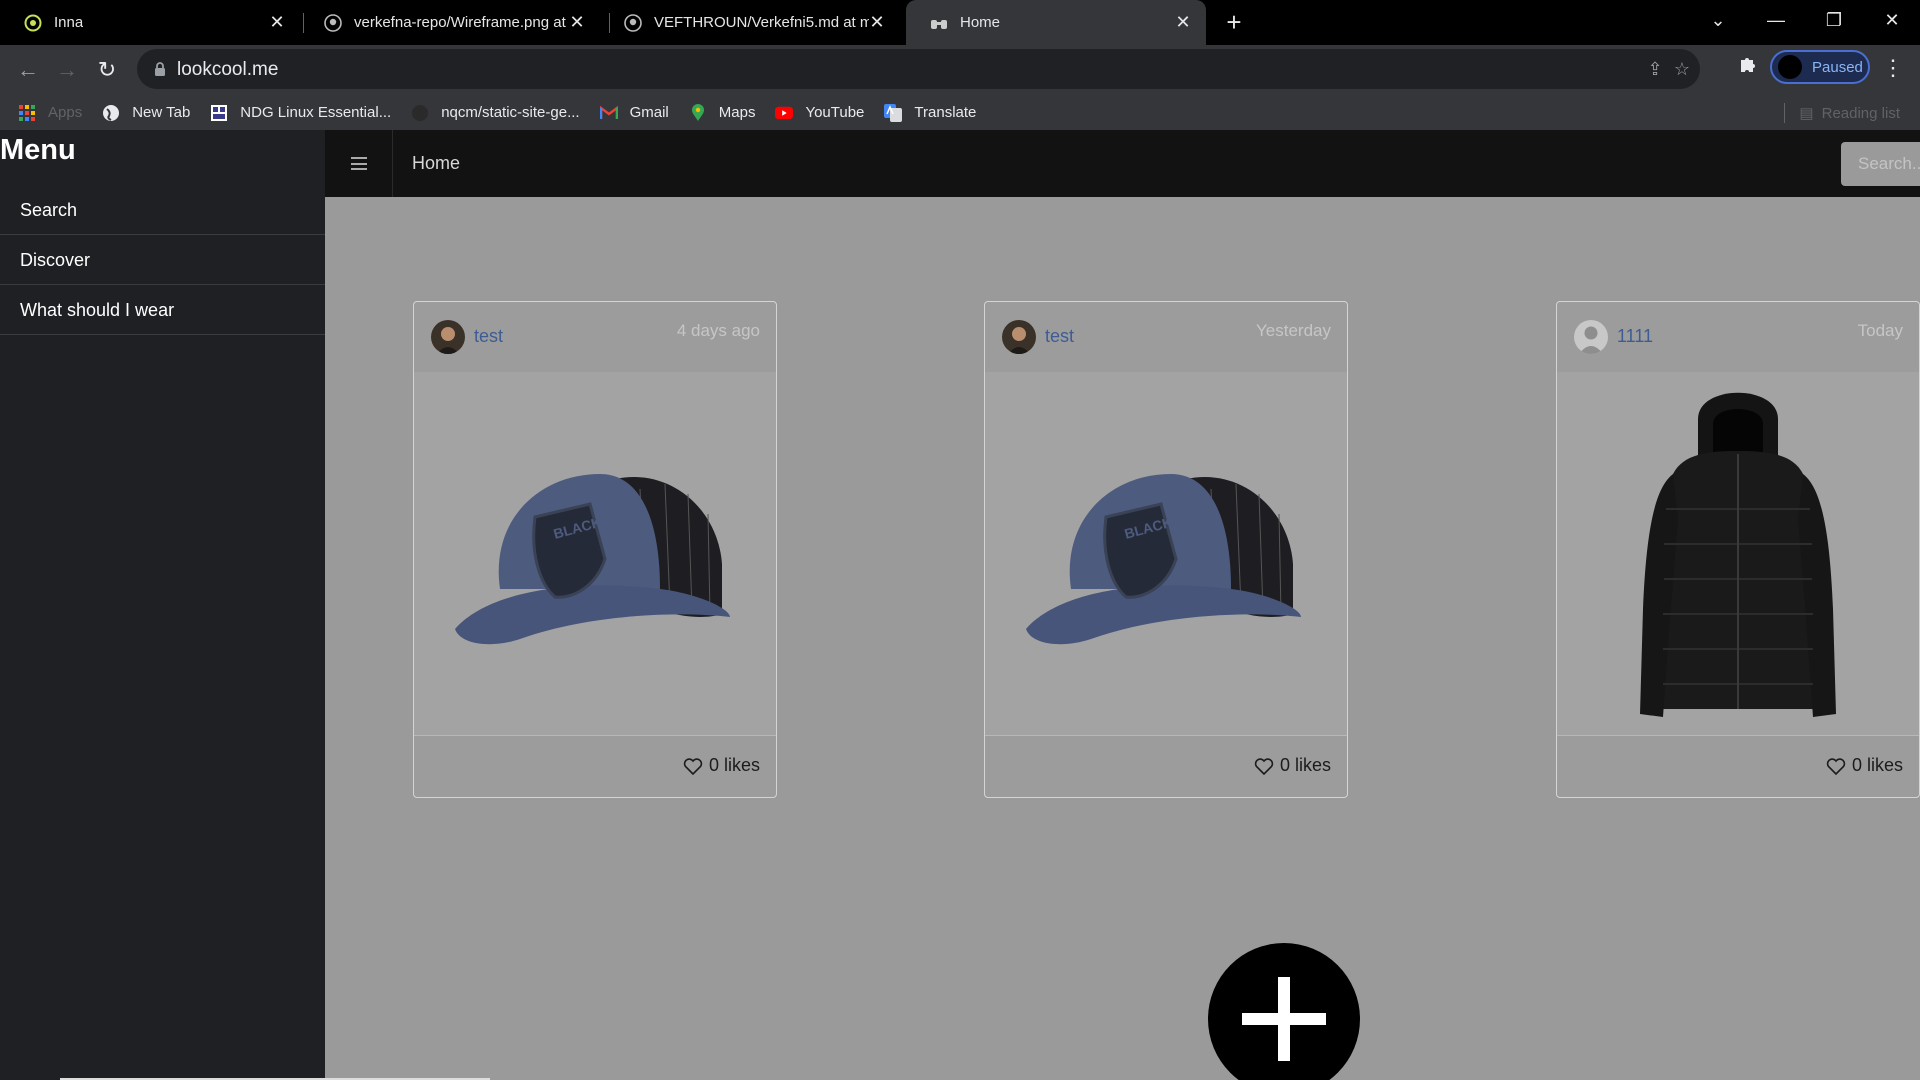 The width and height of the screenshot is (1920, 1080). I want to click on reload-icon: ↻, so click(107, 70).